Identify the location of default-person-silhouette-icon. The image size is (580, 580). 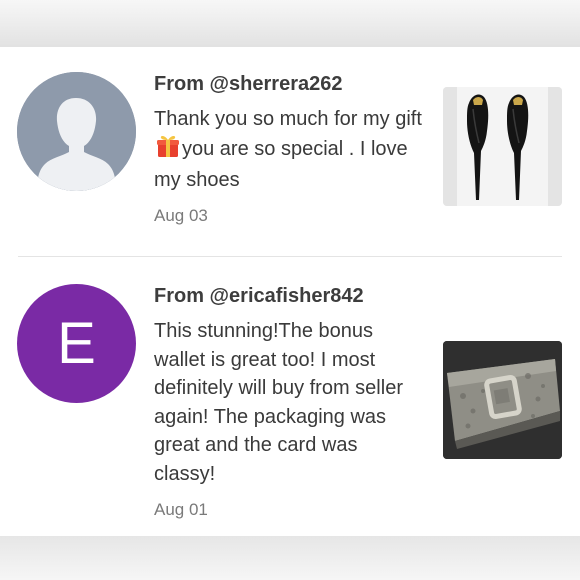
(76, 131).